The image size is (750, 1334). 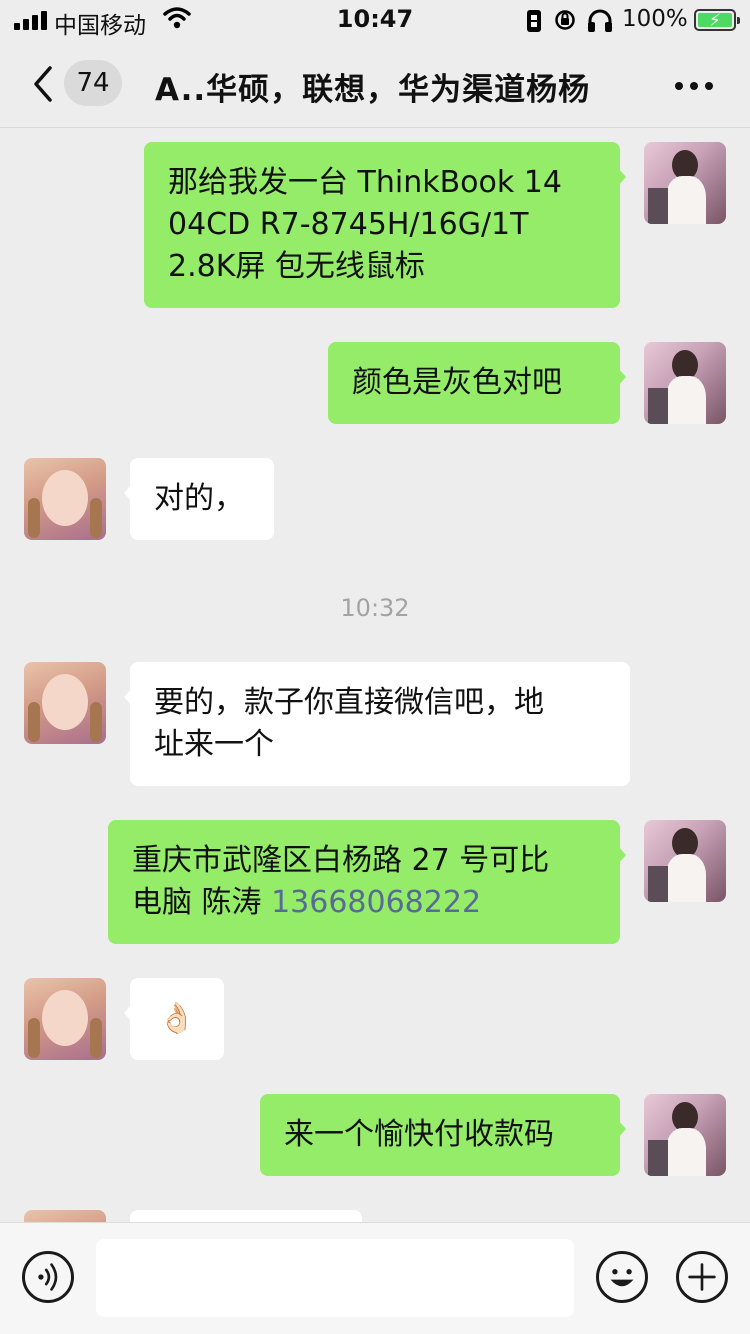 I want to click on unread-count-badge: 74, so click(x=93, y=83).